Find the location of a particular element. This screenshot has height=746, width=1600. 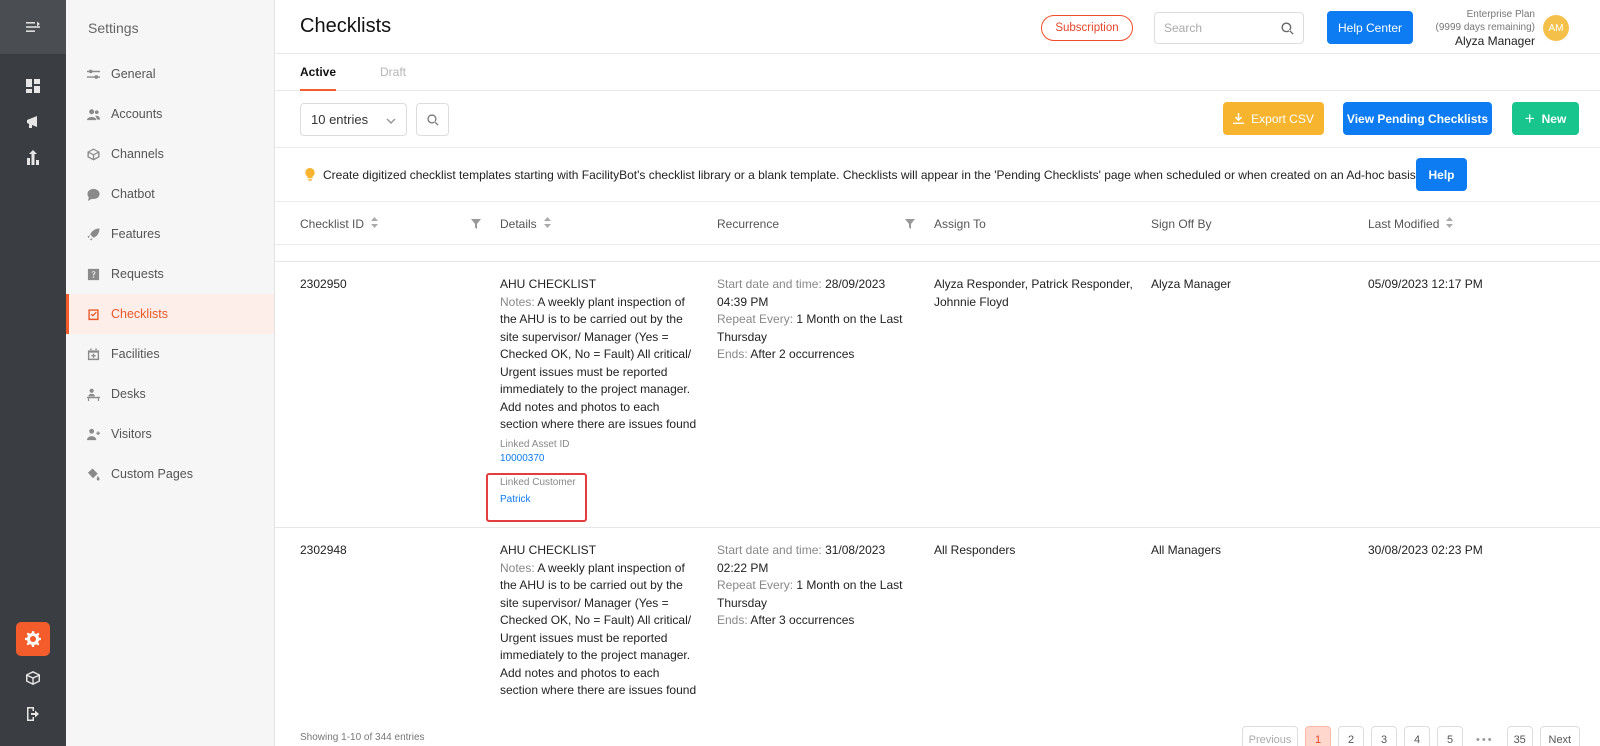

logout-icon is located at coordinates (33, 714).